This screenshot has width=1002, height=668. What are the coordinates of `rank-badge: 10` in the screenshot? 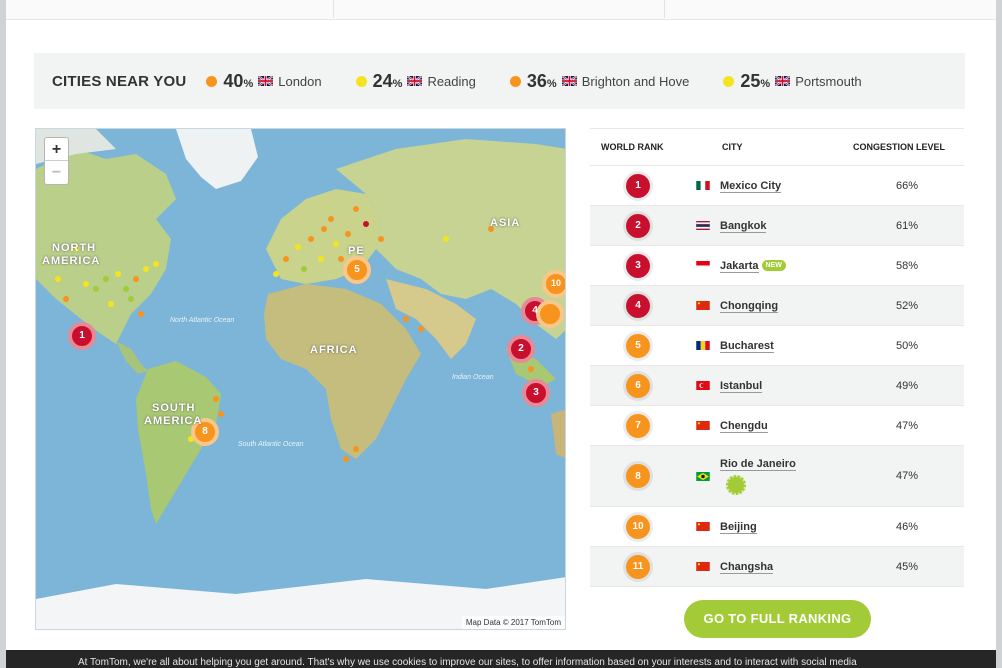 It's located at (638, 526).